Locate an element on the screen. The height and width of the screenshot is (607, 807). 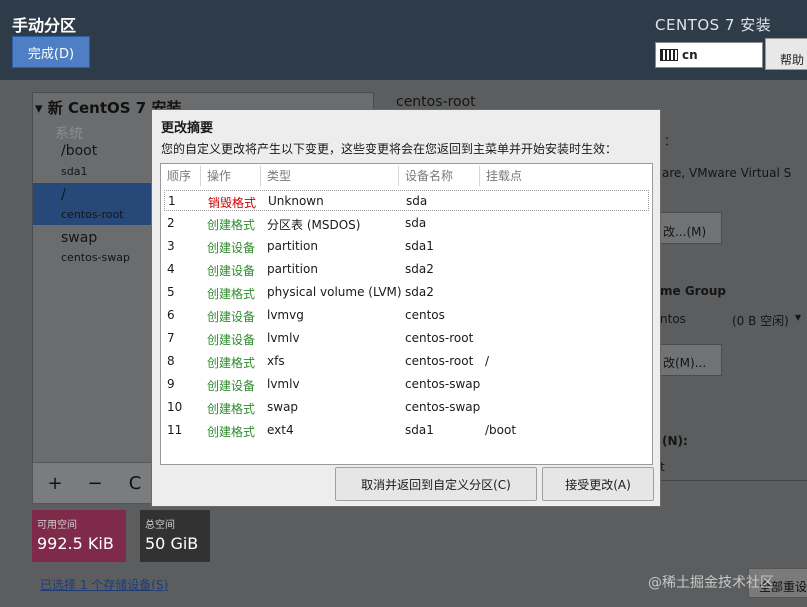
table-row: 5 创建格式 physical volume (LVM) sda2 is located at coordinates (406, 292).